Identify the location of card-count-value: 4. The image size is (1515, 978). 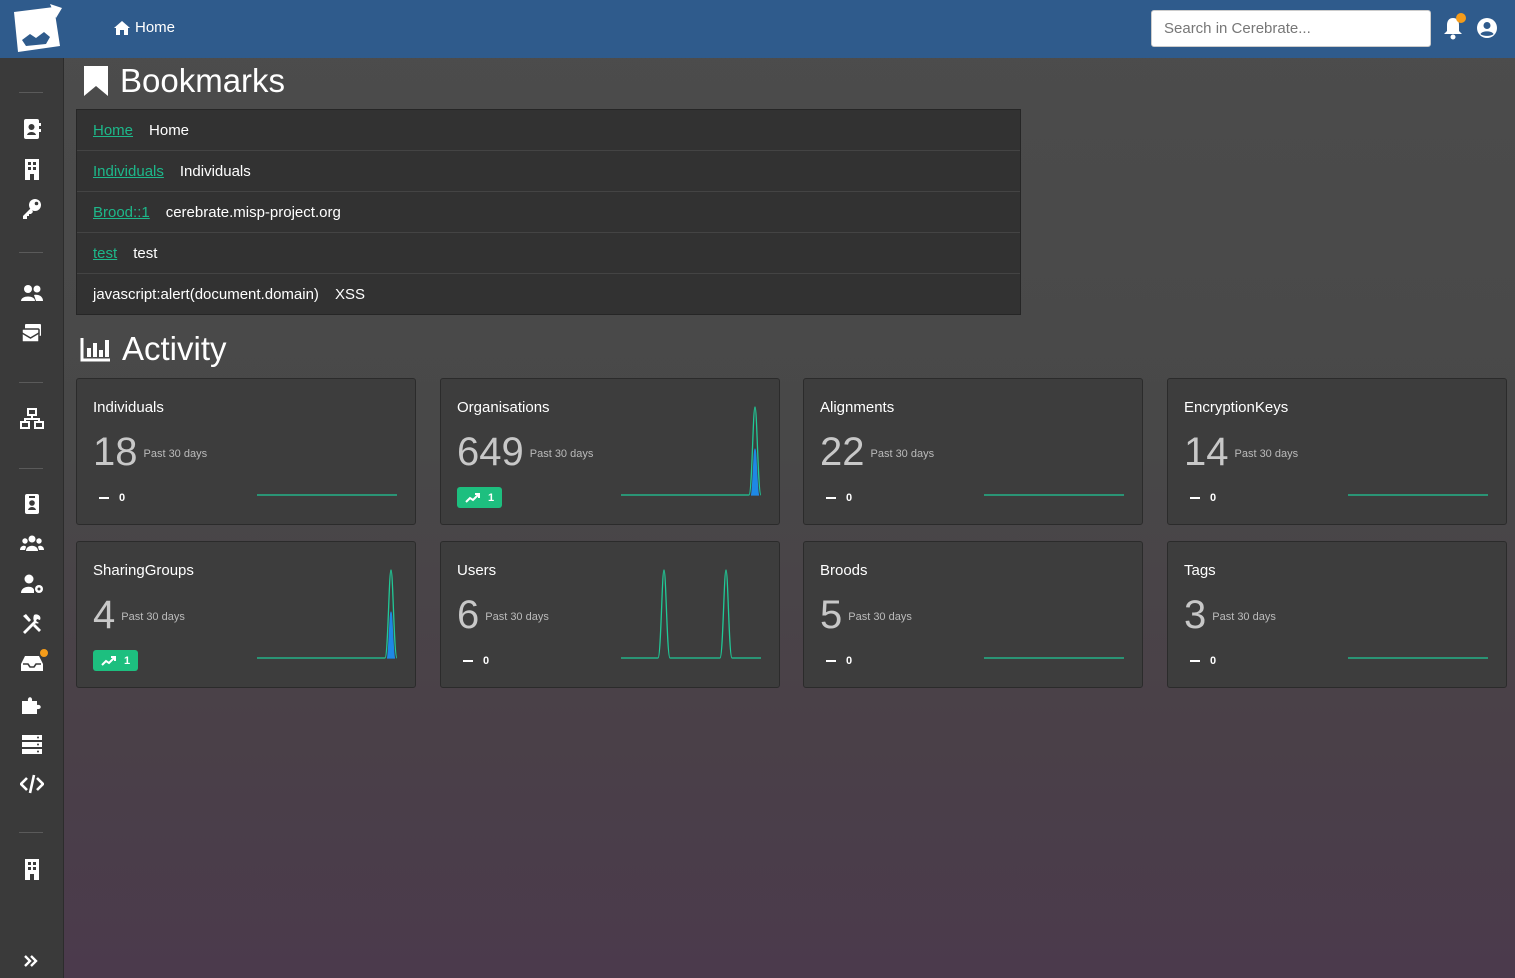
(104, 615).